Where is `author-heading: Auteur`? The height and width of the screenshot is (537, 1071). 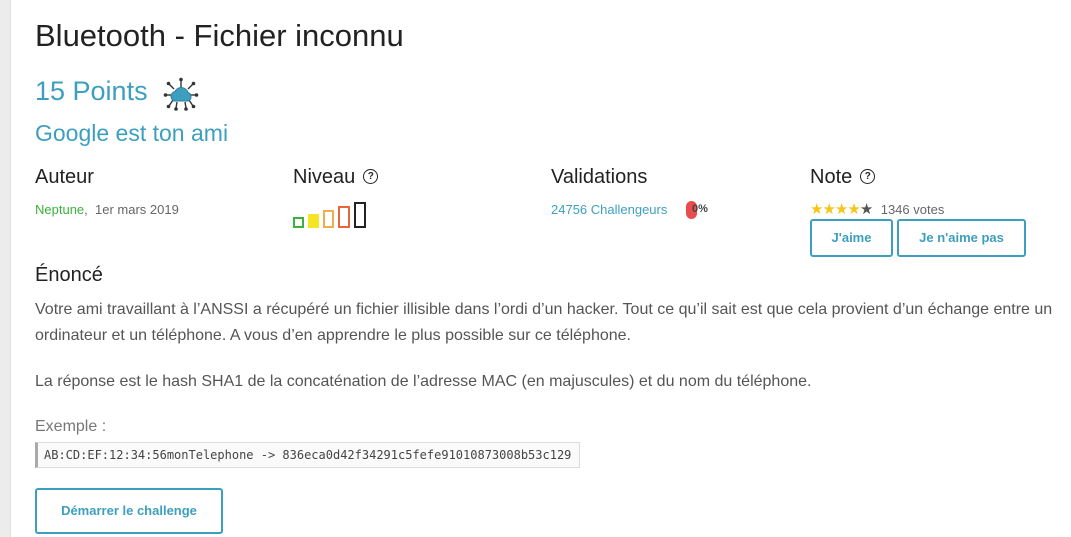 author-heading: Auteur is located at coordinates (64, 177).